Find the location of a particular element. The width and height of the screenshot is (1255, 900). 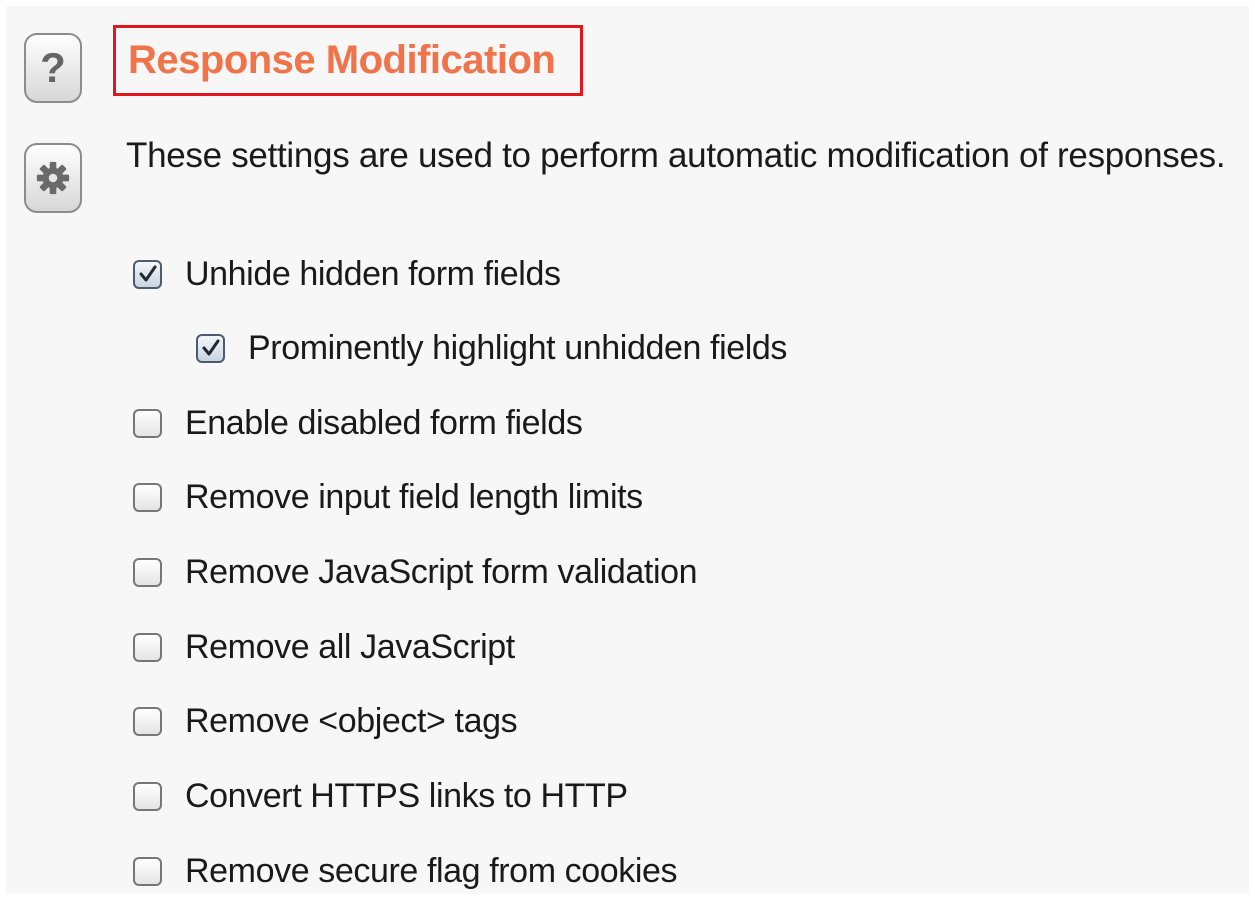

option-label: Unhide hidden form fields is located at coordinates (373, 273).